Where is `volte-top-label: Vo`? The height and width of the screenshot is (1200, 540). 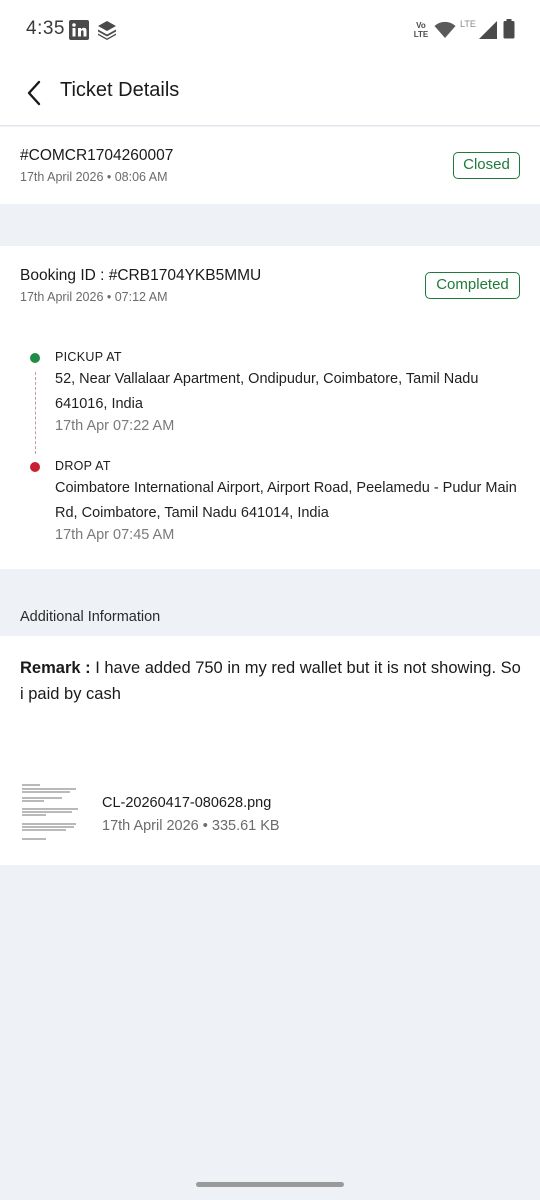 volte-top-label: Vo is located at coordinates (421, 25).